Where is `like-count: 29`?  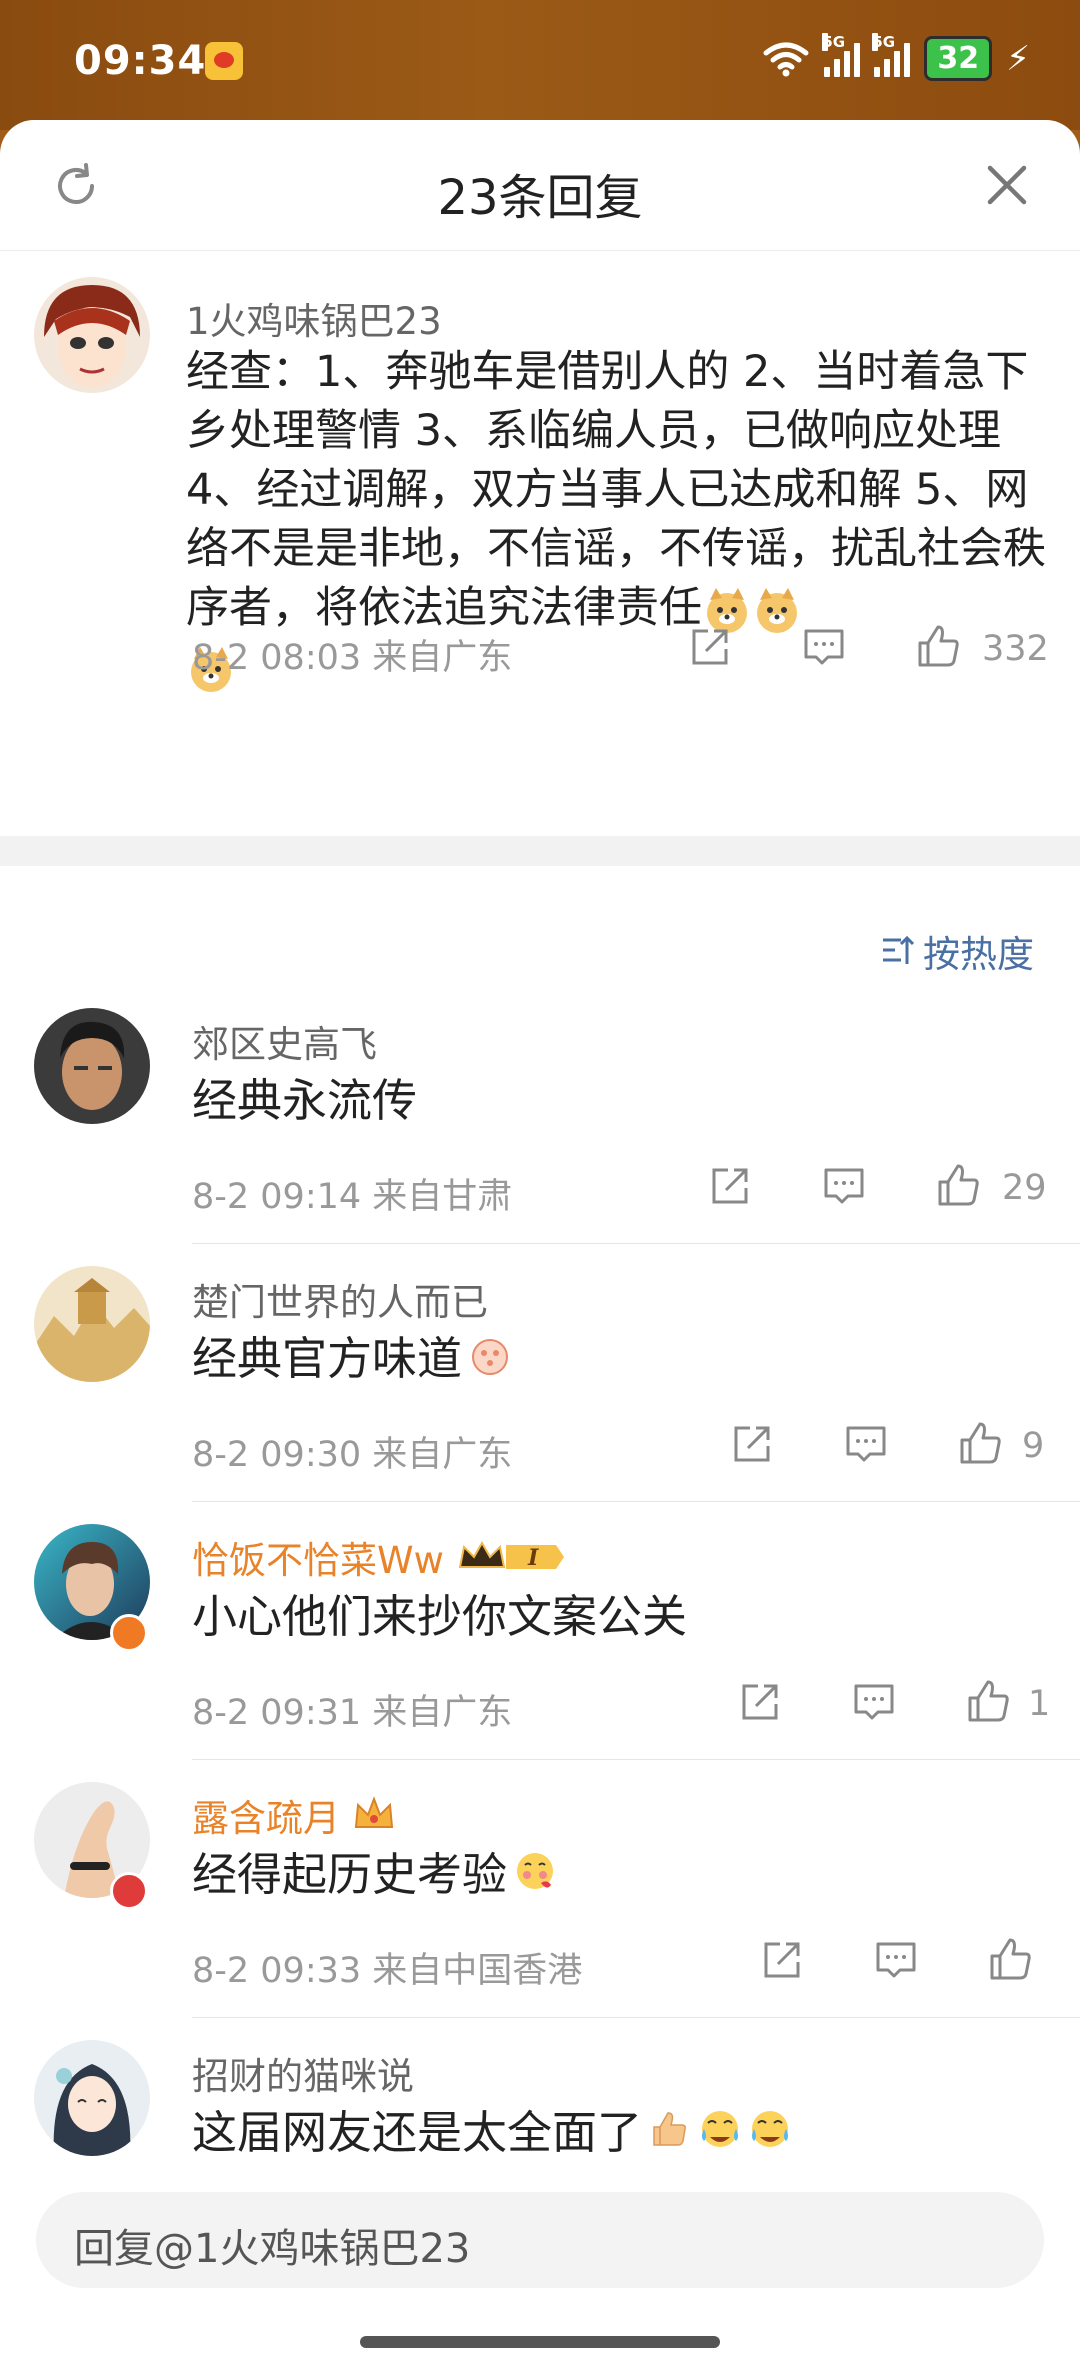 like-count: 29 is located at coordinates (1024, 1188).